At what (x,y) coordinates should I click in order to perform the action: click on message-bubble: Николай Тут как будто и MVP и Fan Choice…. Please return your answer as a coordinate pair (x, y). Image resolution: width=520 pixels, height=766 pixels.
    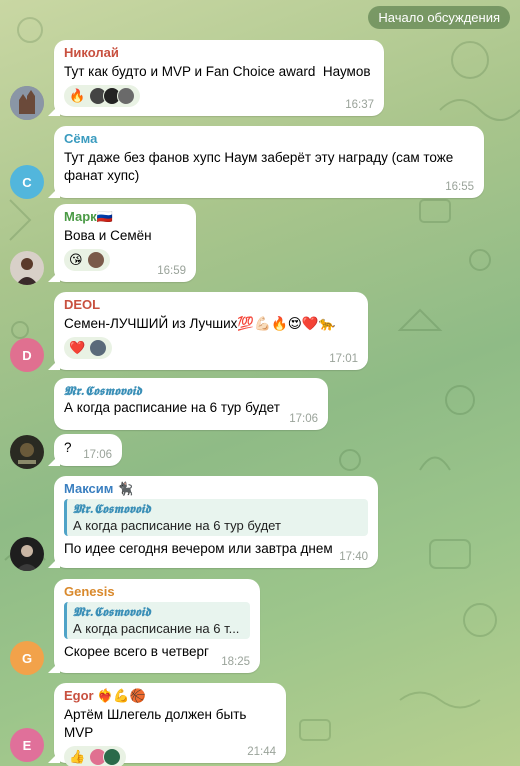
    Looking at the image, I should click on (219, 78).